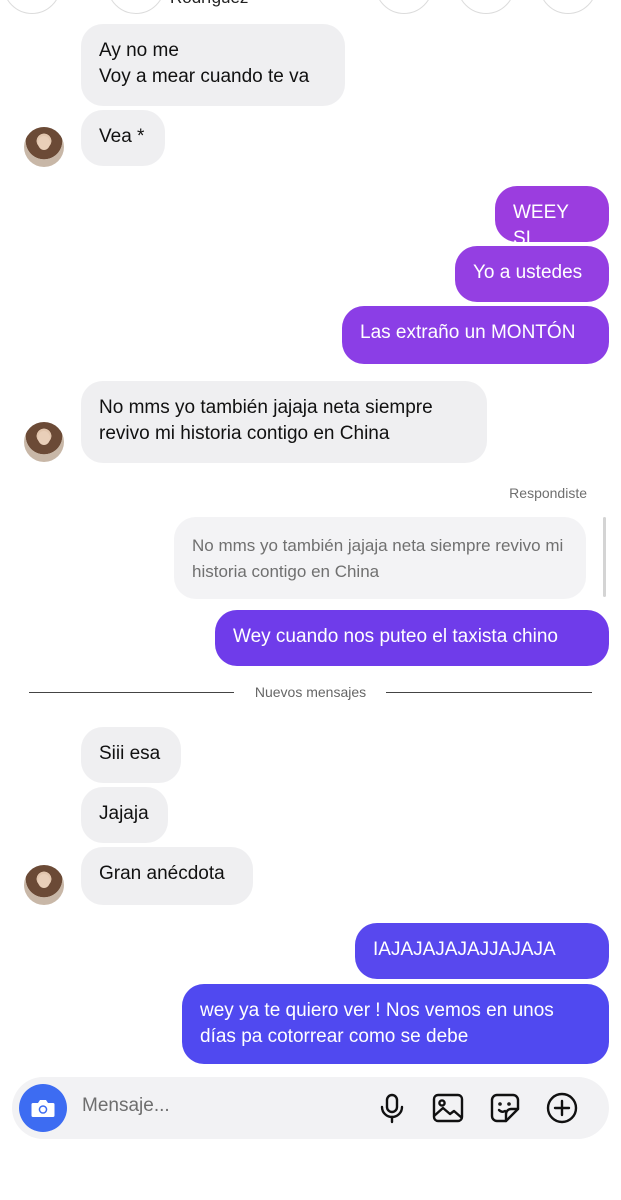  What do you see at coordinates (562, 1108) in the screenshot?
I see `add-icon` at bounding box center [562, 1108].